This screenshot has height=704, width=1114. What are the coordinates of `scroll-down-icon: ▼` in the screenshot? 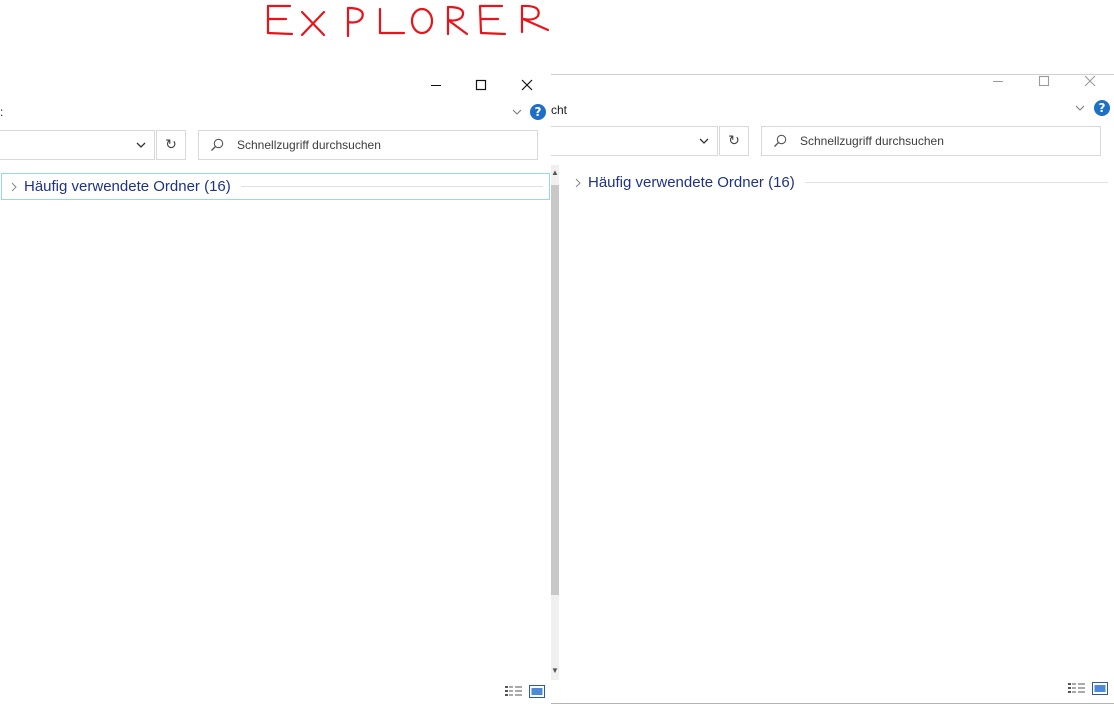 It's located at (555, 670).